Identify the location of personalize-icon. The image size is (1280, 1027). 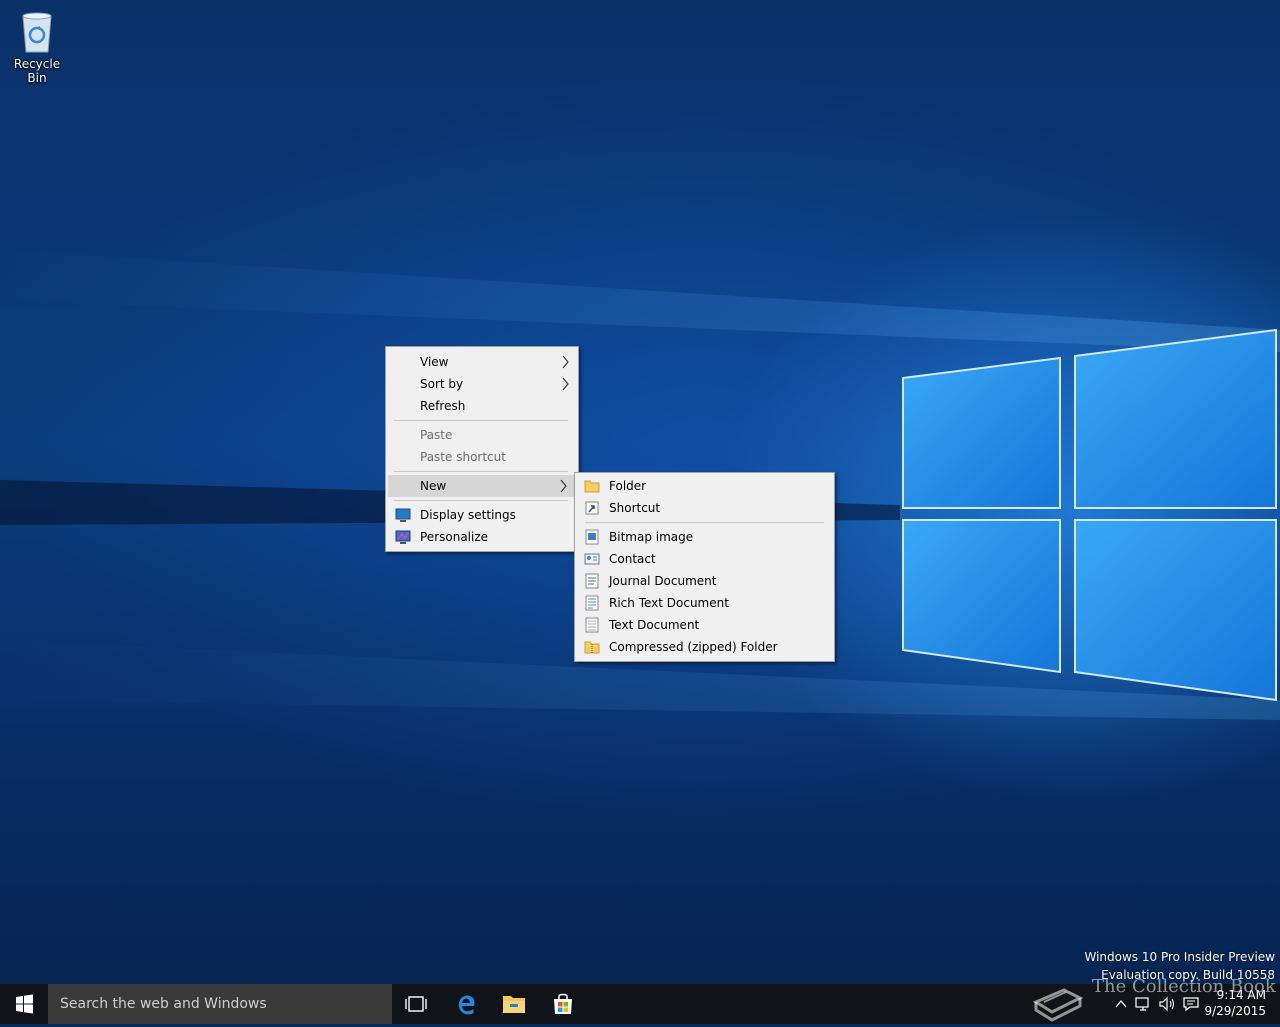
(403, 537).